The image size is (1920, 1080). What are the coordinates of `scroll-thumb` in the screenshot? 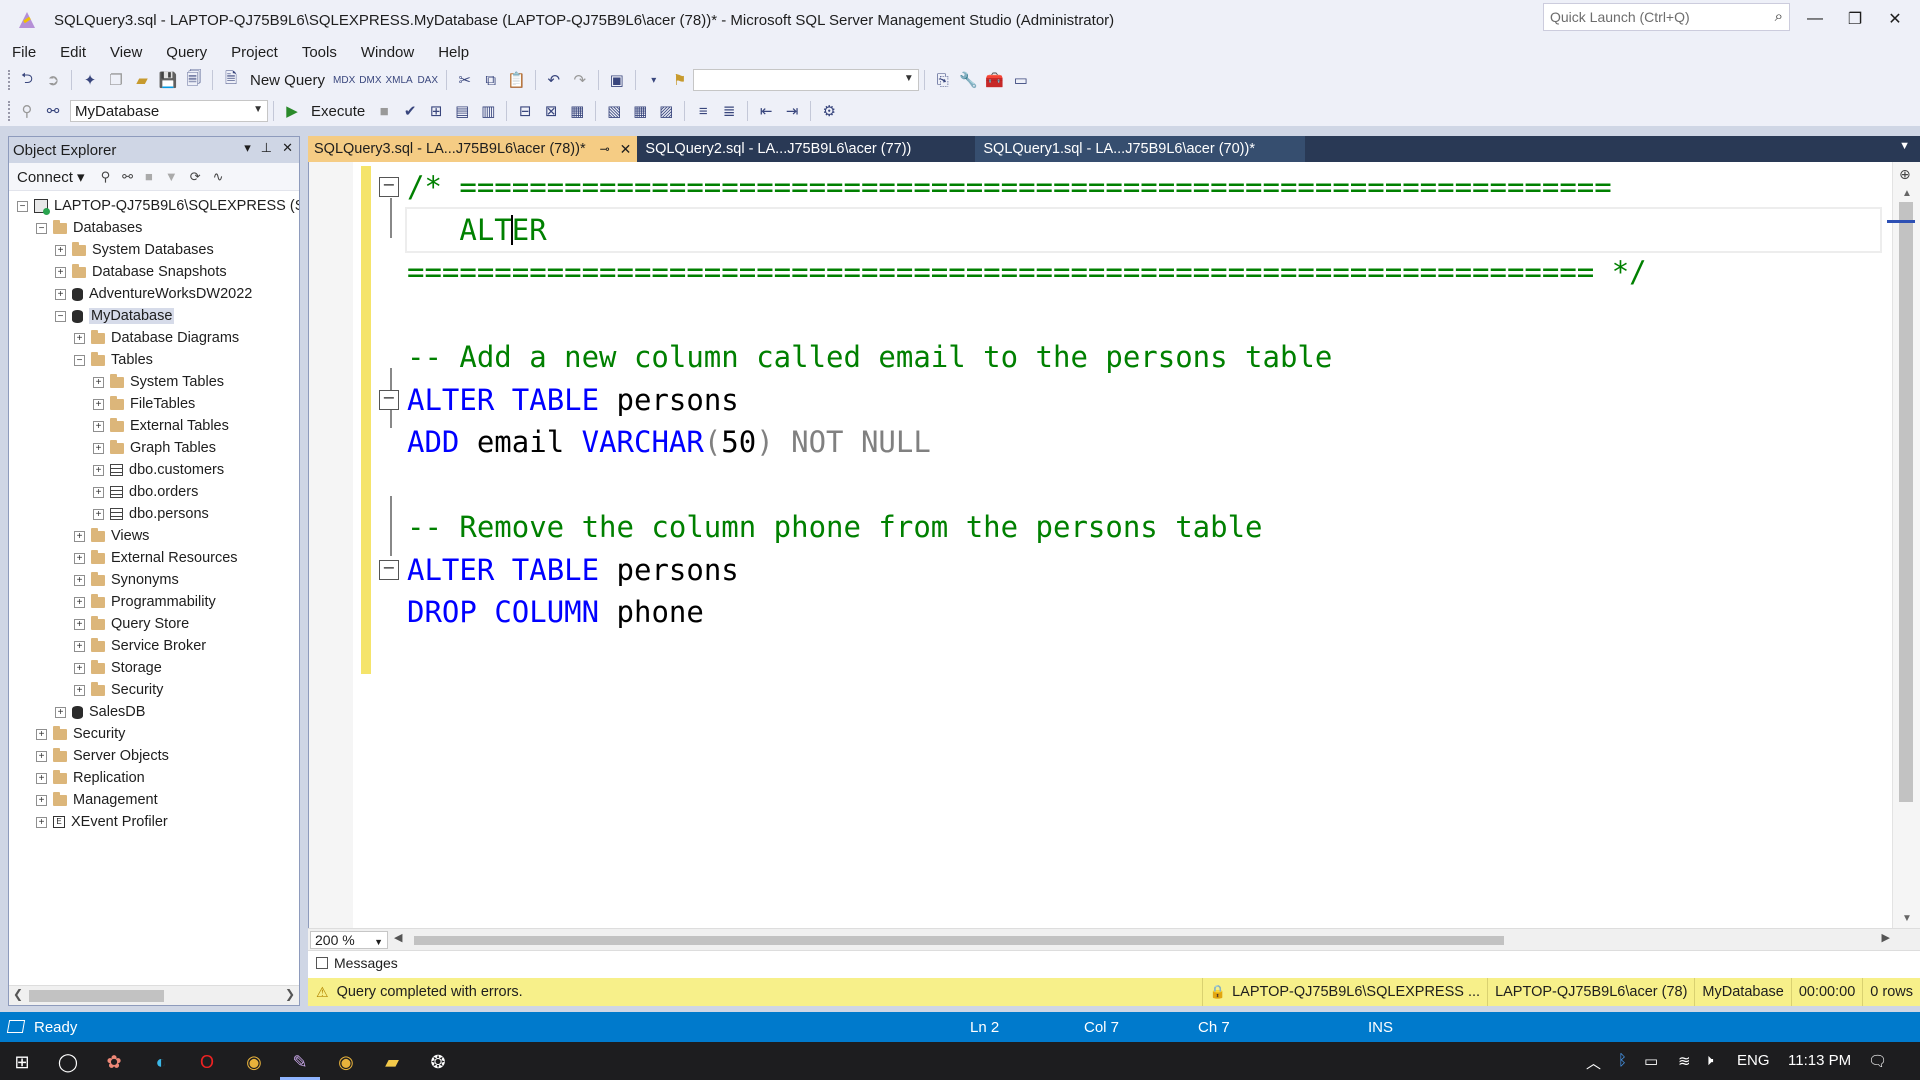 It's located at (96, 996).